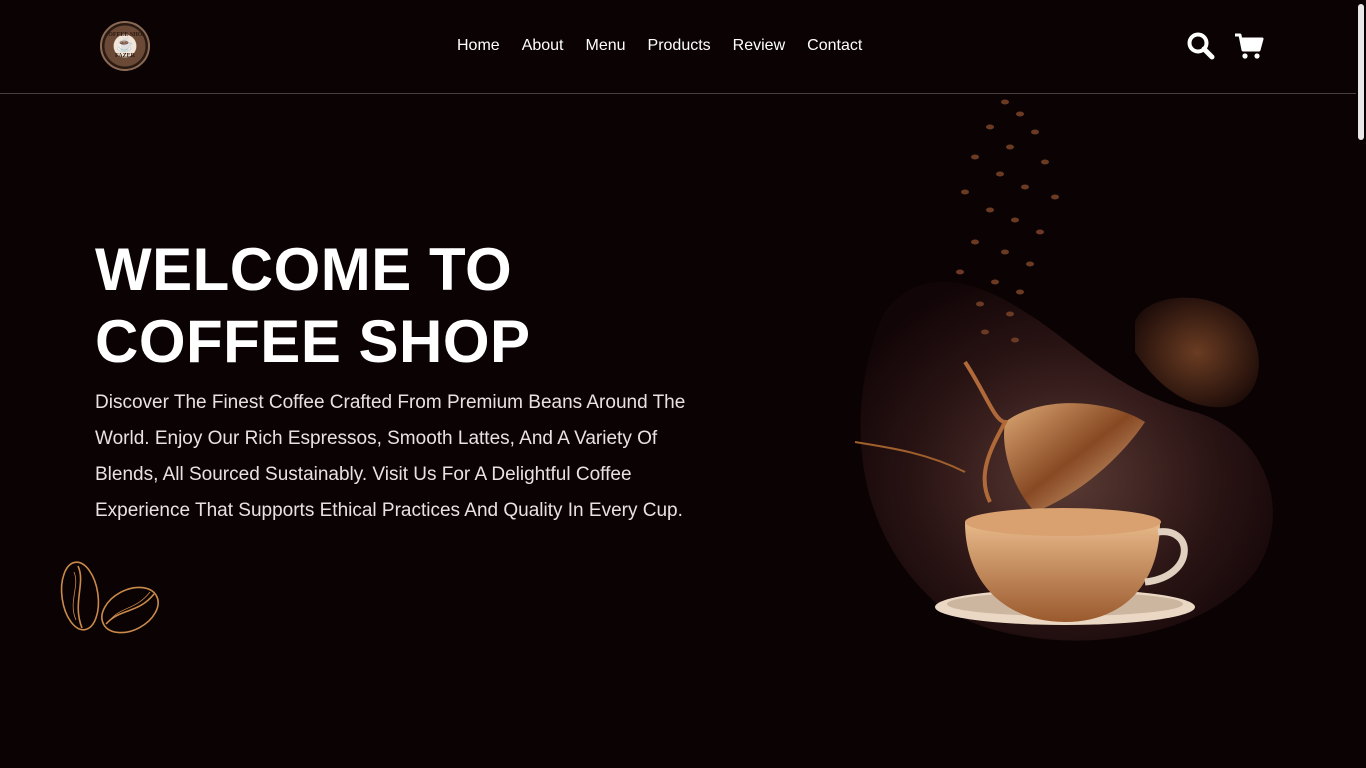 Image resolution: width=1366 pixels, height=768 pixels. Describe the element at coordinates (543, 47) in the screenshot. I see `nav-about: About` at that location.